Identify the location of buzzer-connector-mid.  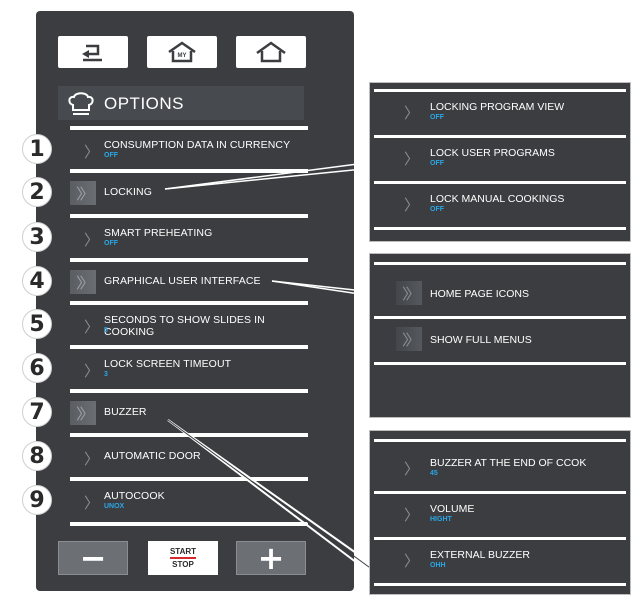
(270, 495).